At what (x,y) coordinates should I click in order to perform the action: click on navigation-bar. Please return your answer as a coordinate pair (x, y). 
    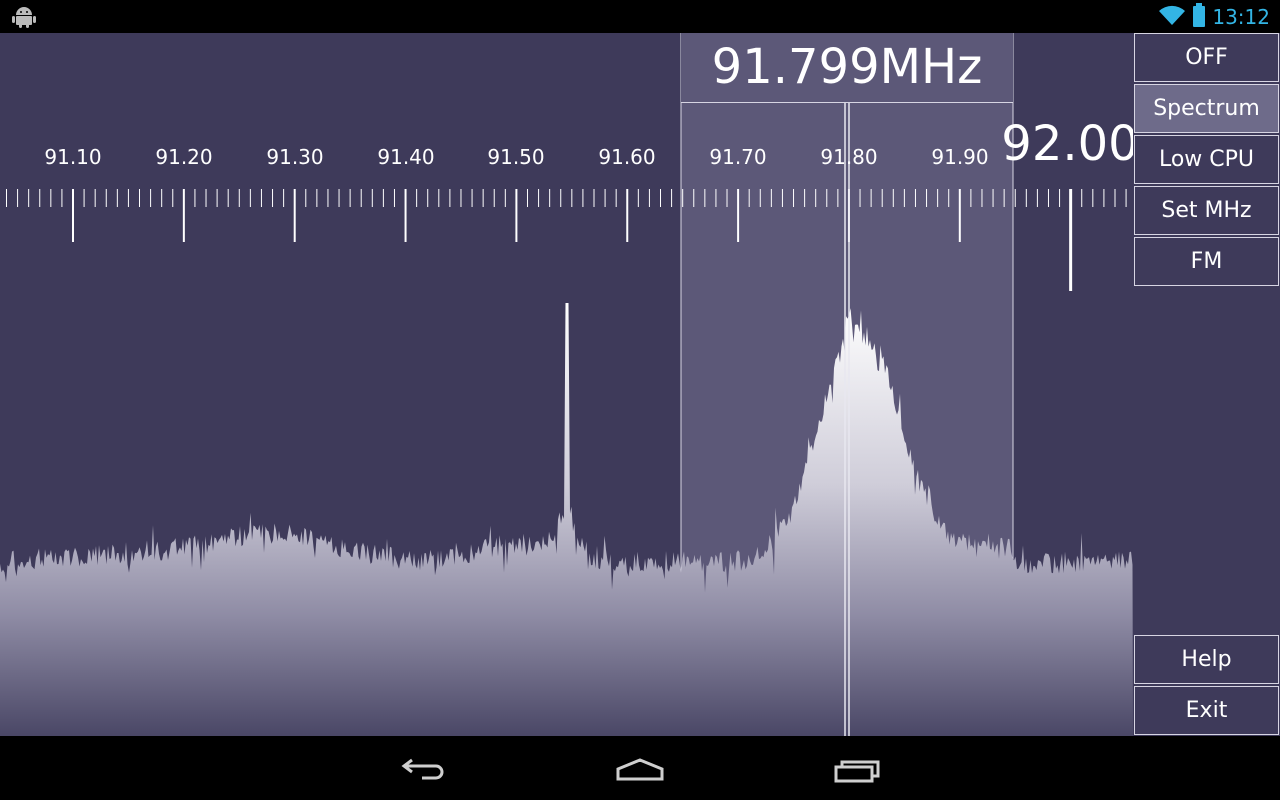
    Looking at the image, I should click on (640, 768).